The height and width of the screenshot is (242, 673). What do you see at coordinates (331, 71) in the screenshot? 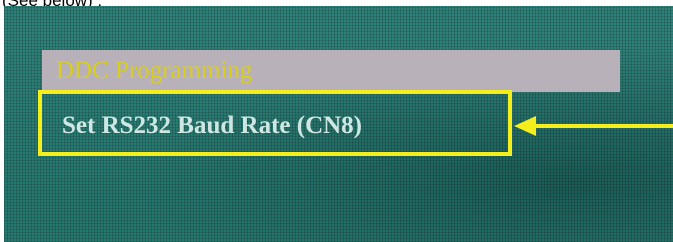
I see `menu-item-ddc-programming: DDC Programming` at bounding box center [331, 71].